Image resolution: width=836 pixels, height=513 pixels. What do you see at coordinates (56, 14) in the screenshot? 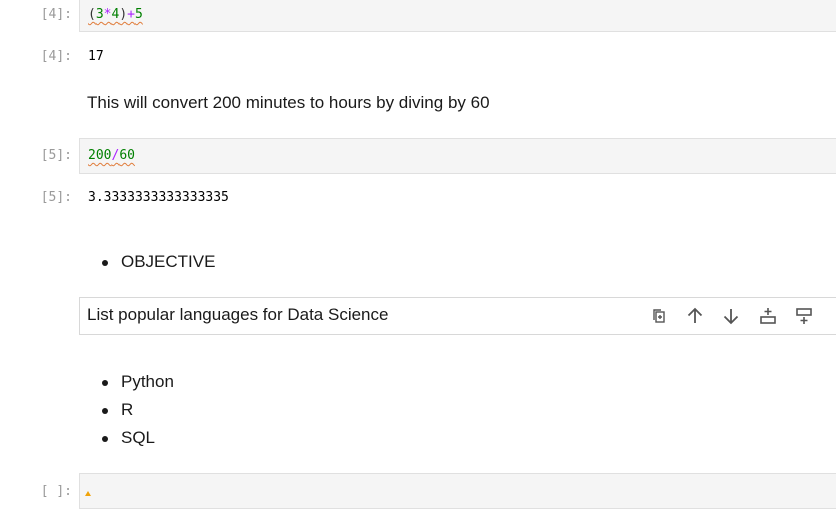
I see `input-prompt-4: [4]:` at bounding box center [56, 14].